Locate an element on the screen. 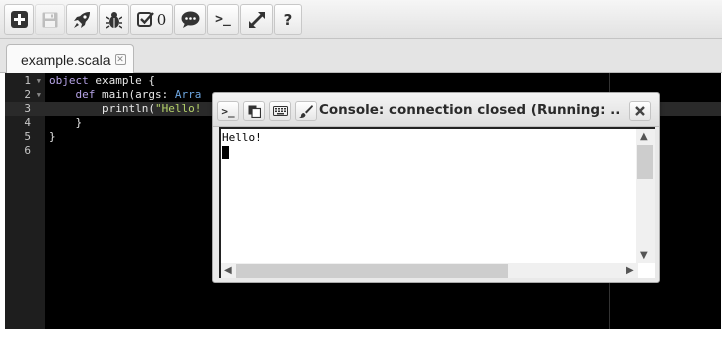 The image size is (722, 338). fullscreen-button is located at coordinates (256, 19).